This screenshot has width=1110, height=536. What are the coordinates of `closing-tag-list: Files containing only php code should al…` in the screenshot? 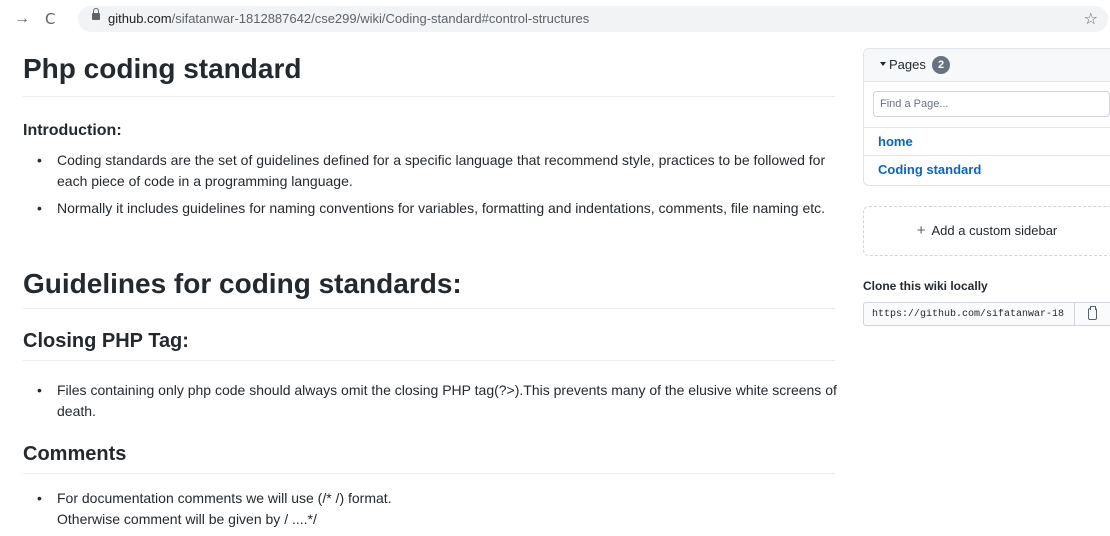 It's located at (436, 404).